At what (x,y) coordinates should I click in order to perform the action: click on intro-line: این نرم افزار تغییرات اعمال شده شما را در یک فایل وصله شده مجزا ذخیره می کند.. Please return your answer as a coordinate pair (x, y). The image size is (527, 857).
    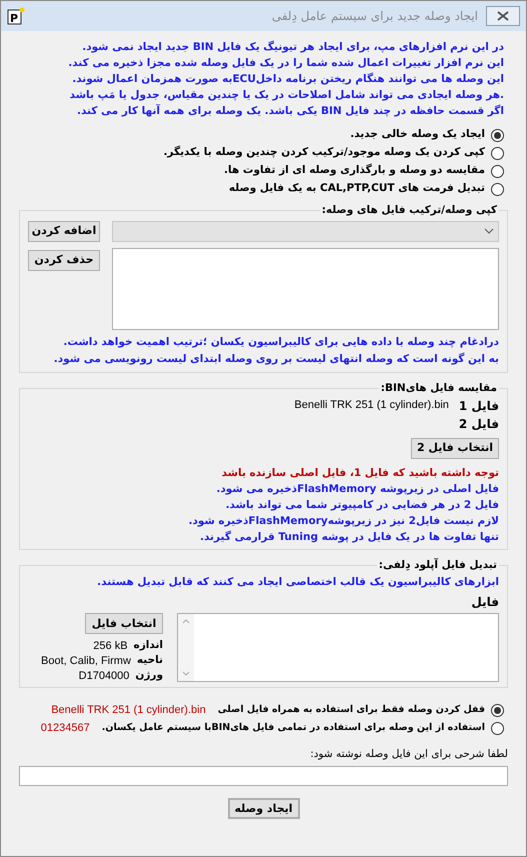
    Looking at the image, I should click on (285, 63).